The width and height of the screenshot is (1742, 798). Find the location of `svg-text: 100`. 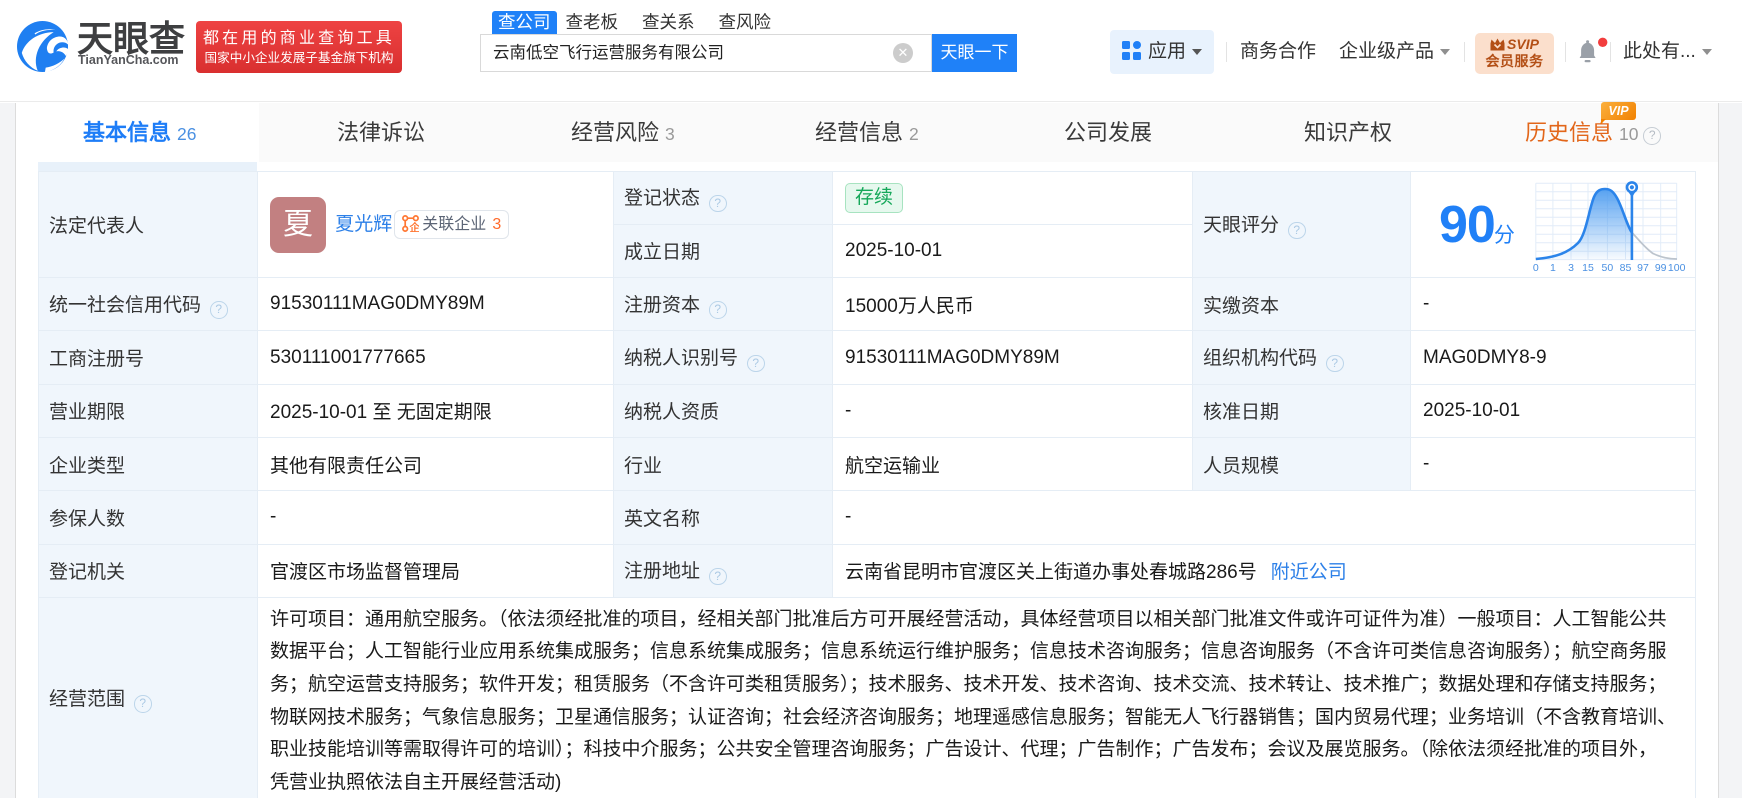

svg-text: 100 is located at coordinates (1676, 268).